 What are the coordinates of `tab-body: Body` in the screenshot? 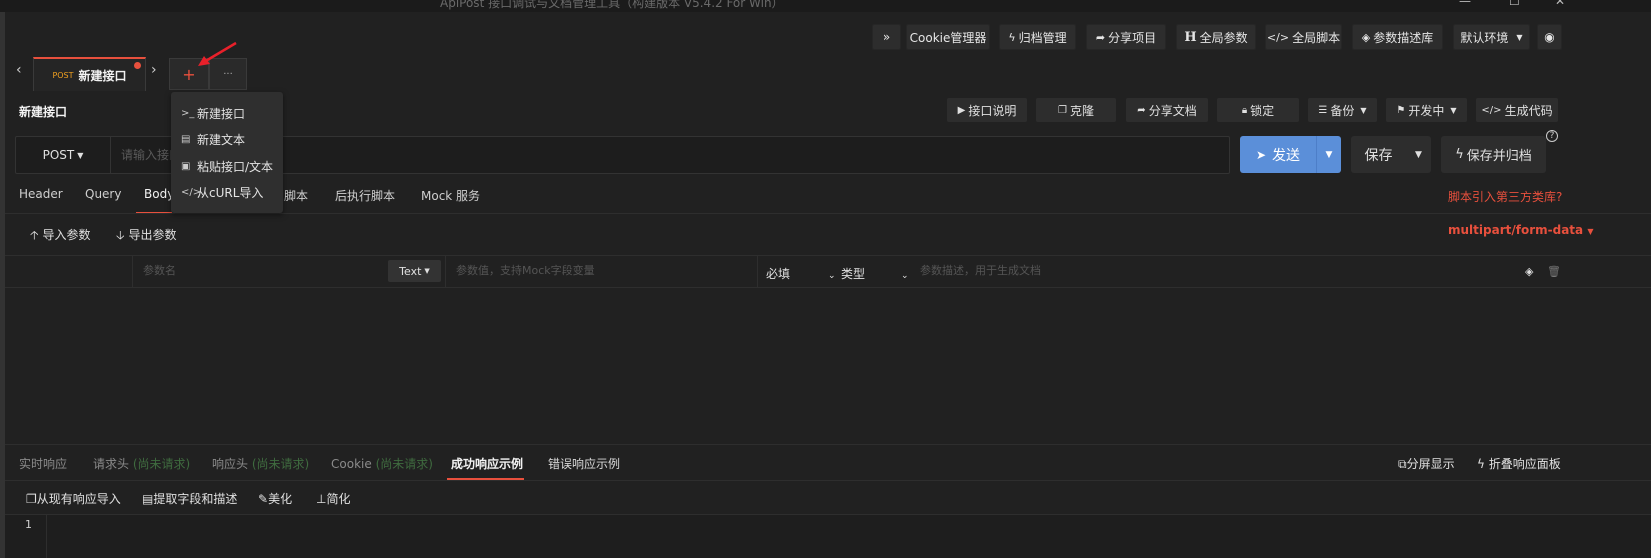 It's located at (159, 194).